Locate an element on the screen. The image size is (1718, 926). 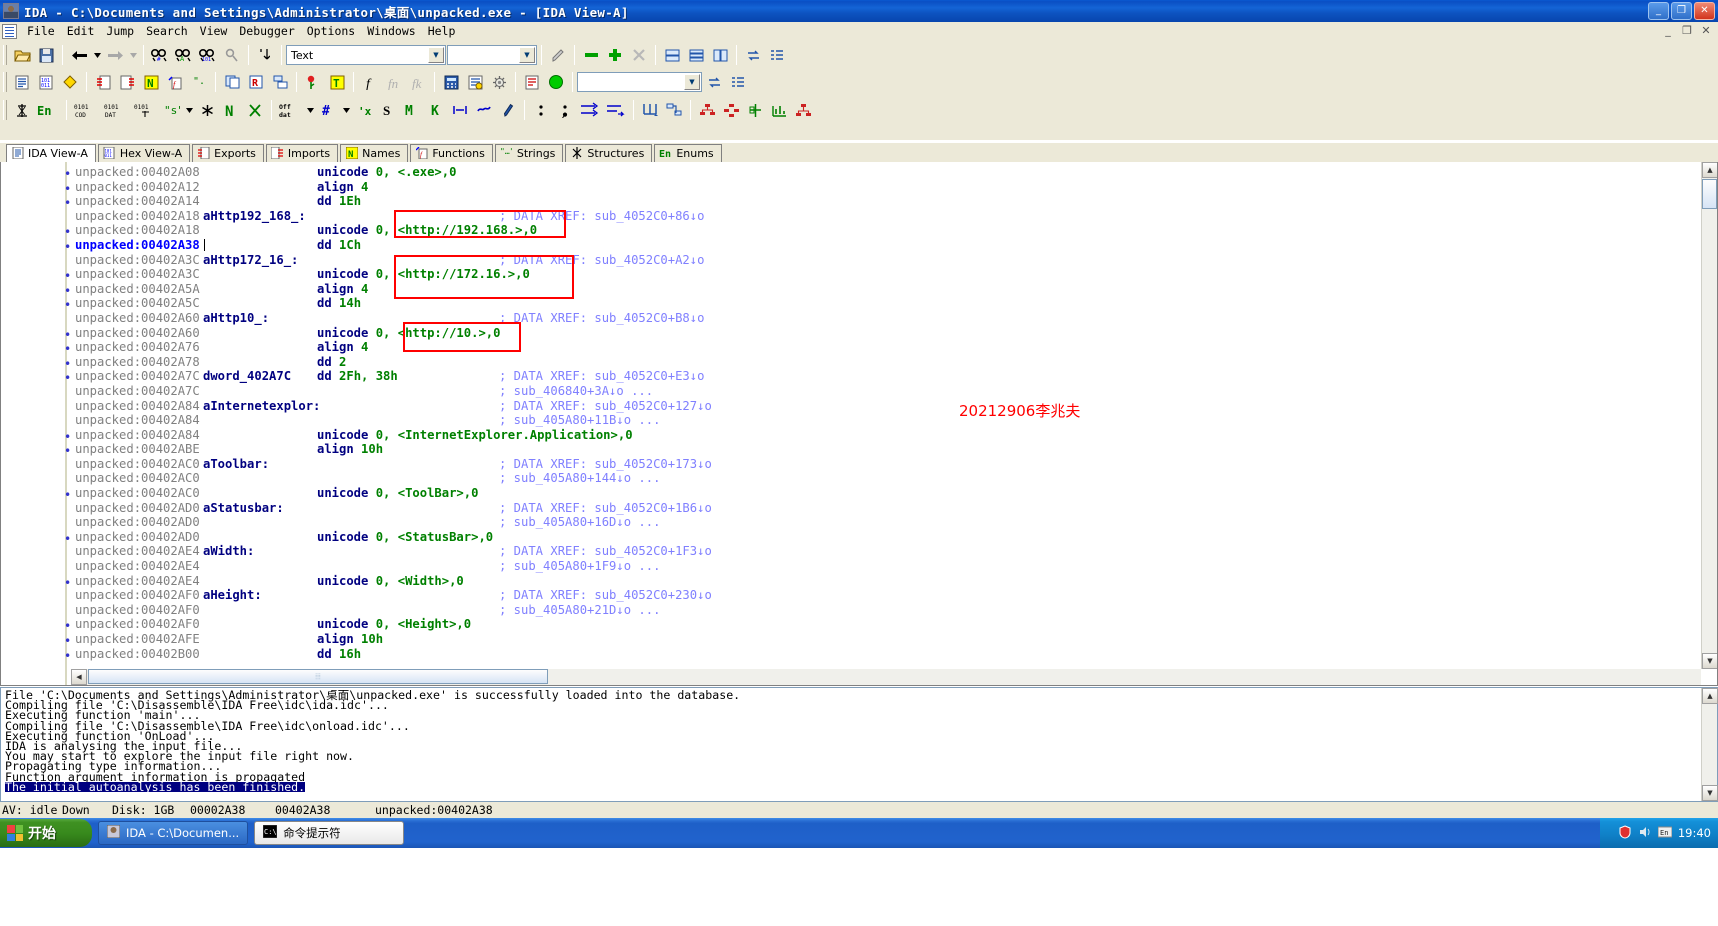
line-label: aHttp192_168_: is located at coordinates (254, 216).